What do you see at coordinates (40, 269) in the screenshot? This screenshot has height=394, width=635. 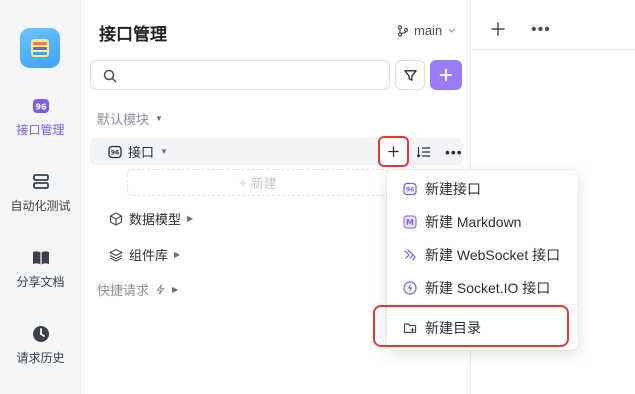 I see `rail-item-share-docs: 分享文档` at bounding box center [40, 269].